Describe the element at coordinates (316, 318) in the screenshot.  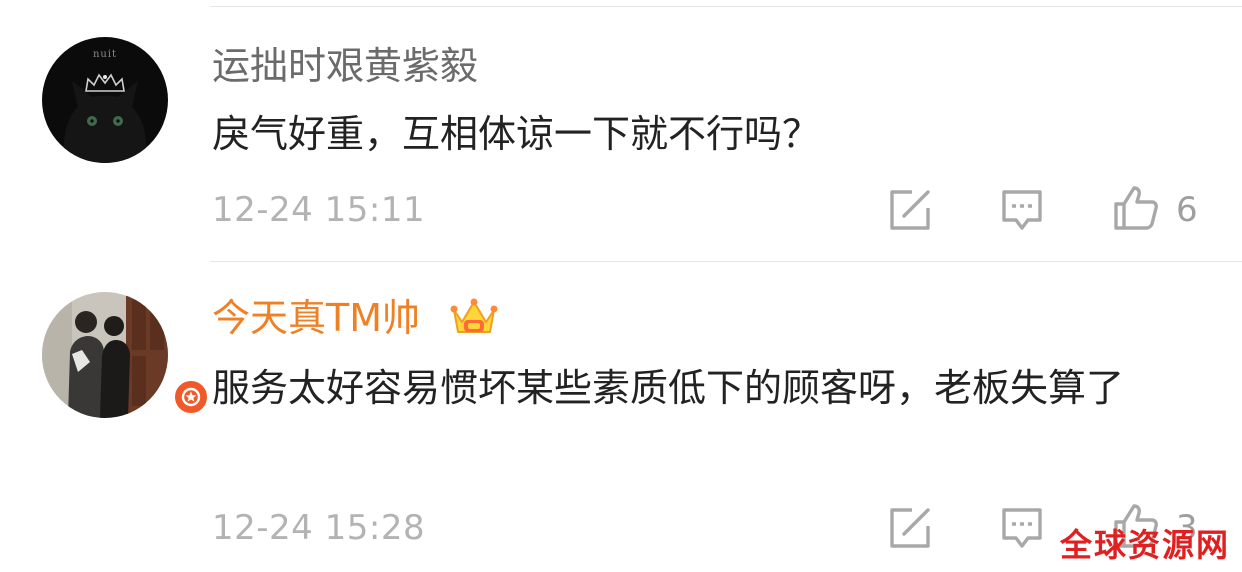
I see `username: 今天真TM帅` at that location.